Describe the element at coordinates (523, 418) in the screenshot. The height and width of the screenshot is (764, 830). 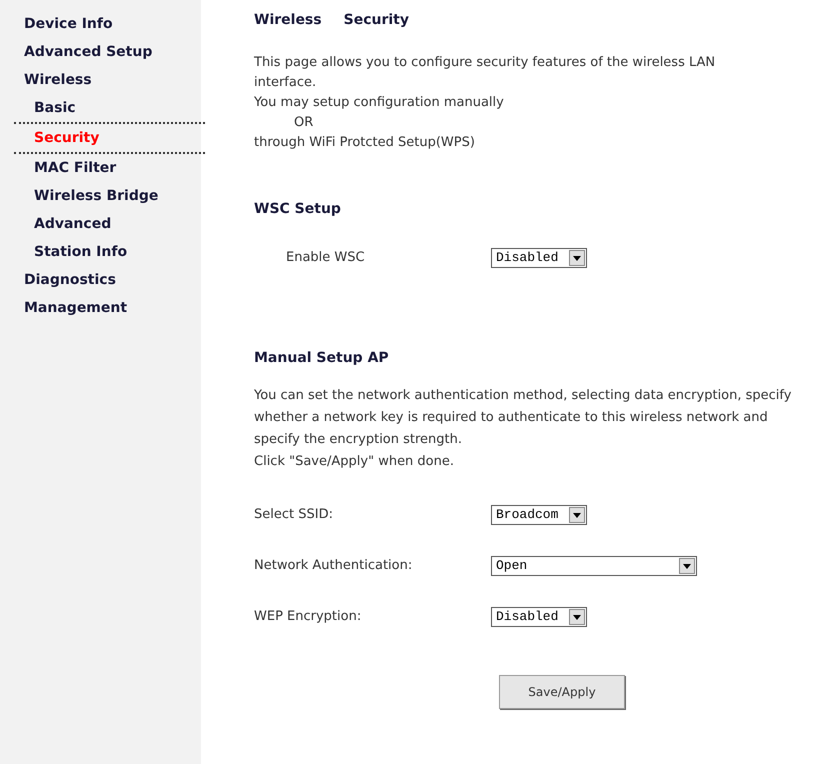
I see `description-text: You can set the network authentication method, selecting data encryption, specify whether a network key is required to authenticate to this wireless network and specify the encryption strength.` at that location.